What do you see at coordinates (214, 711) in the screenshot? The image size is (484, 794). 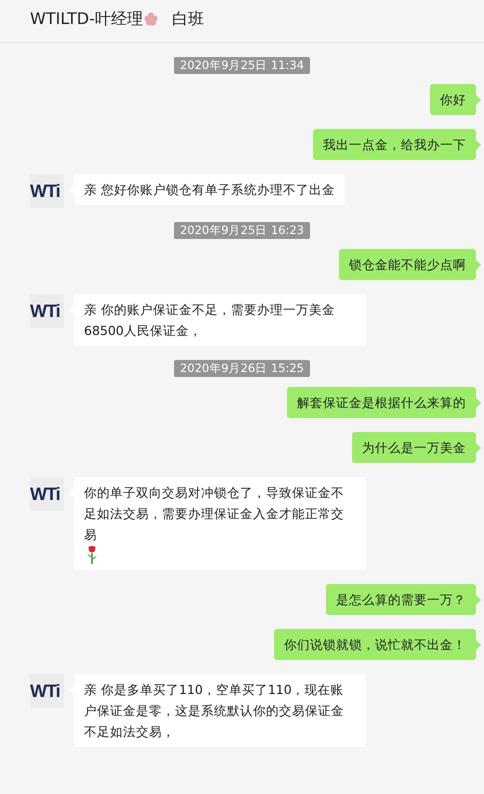 I see `message-text: 亲 你是多单买了110，空单买了110，现在账户保证金是零，这是系统默认你的交易保证金不足如法交易，` at bounding box center [214, 711].